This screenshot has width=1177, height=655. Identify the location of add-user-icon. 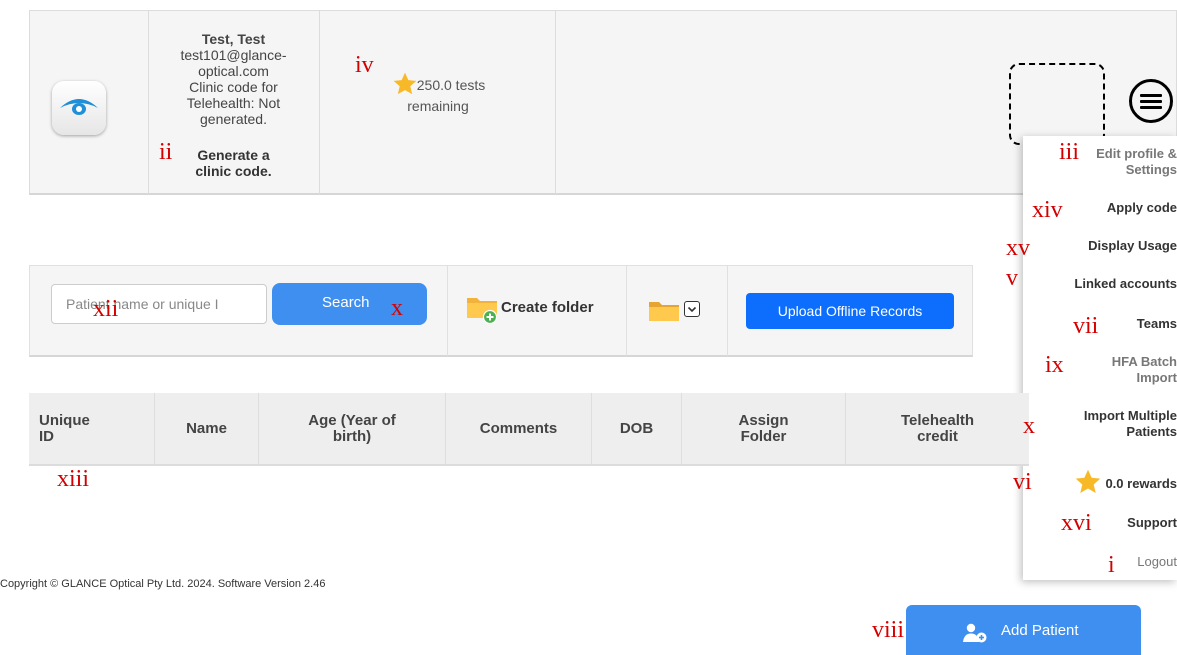
(975, 633).